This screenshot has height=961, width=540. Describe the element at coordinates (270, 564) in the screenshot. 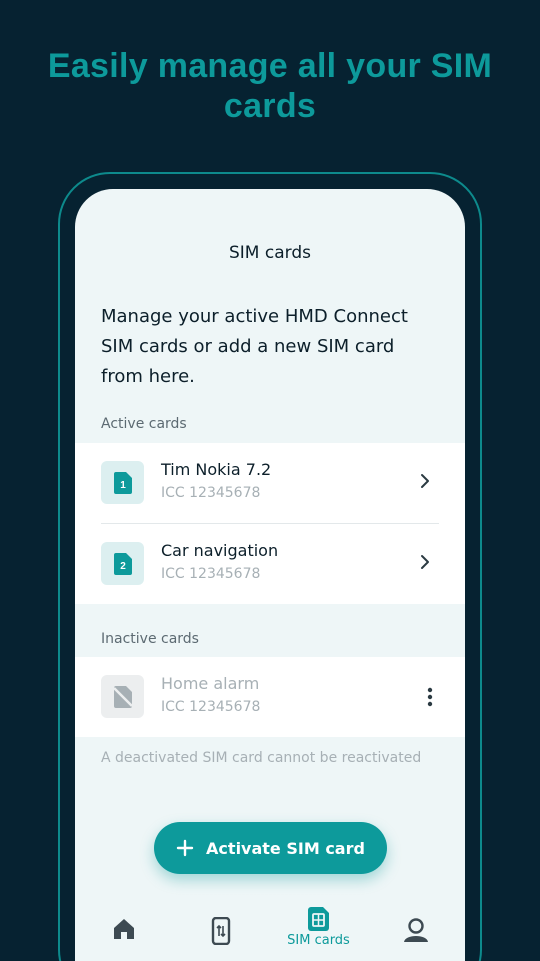

I see `sim-card-row: 2 Car navigation ICC 12345678` at that location.